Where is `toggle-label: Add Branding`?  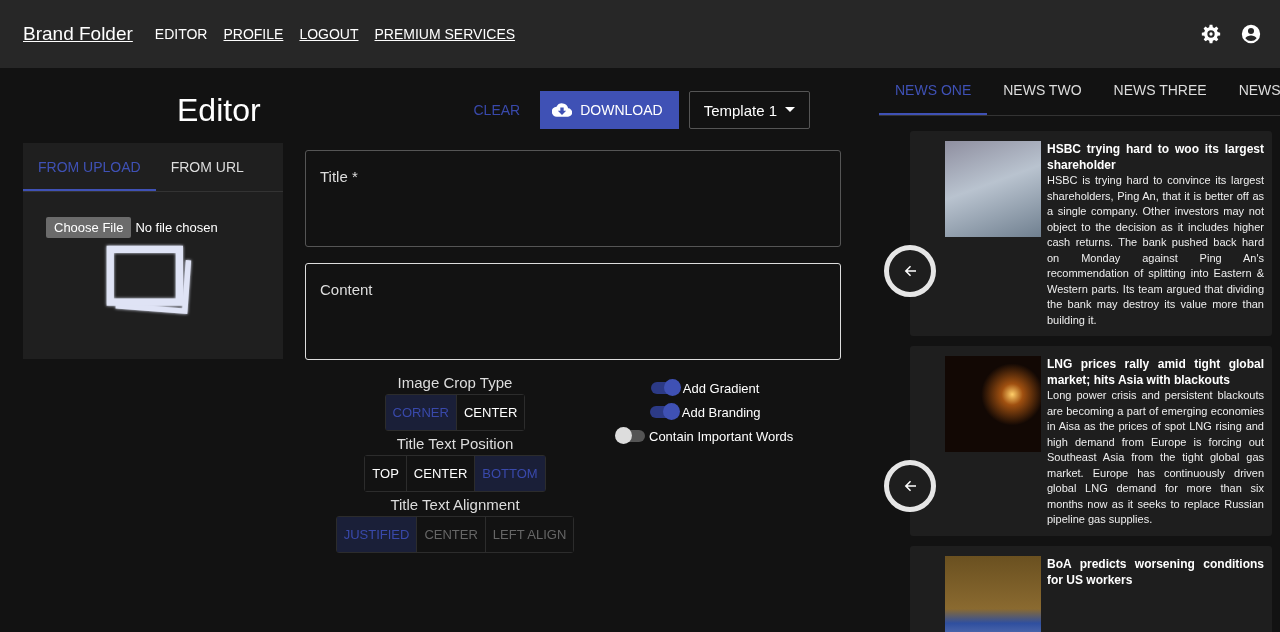 toggle-label: Add Branding is located at coordinates (721, 412).